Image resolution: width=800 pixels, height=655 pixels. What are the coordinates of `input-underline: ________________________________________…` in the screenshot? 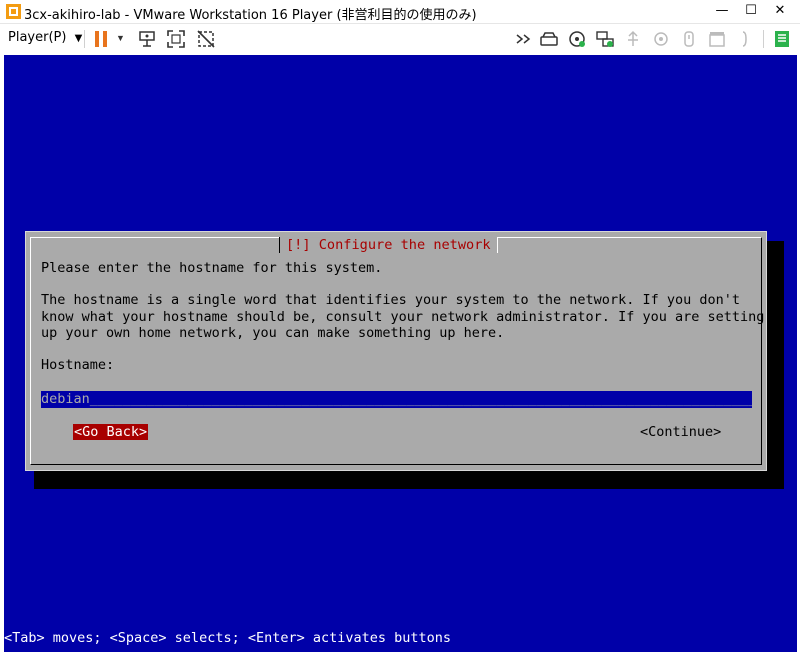 It's located at (420, 399).